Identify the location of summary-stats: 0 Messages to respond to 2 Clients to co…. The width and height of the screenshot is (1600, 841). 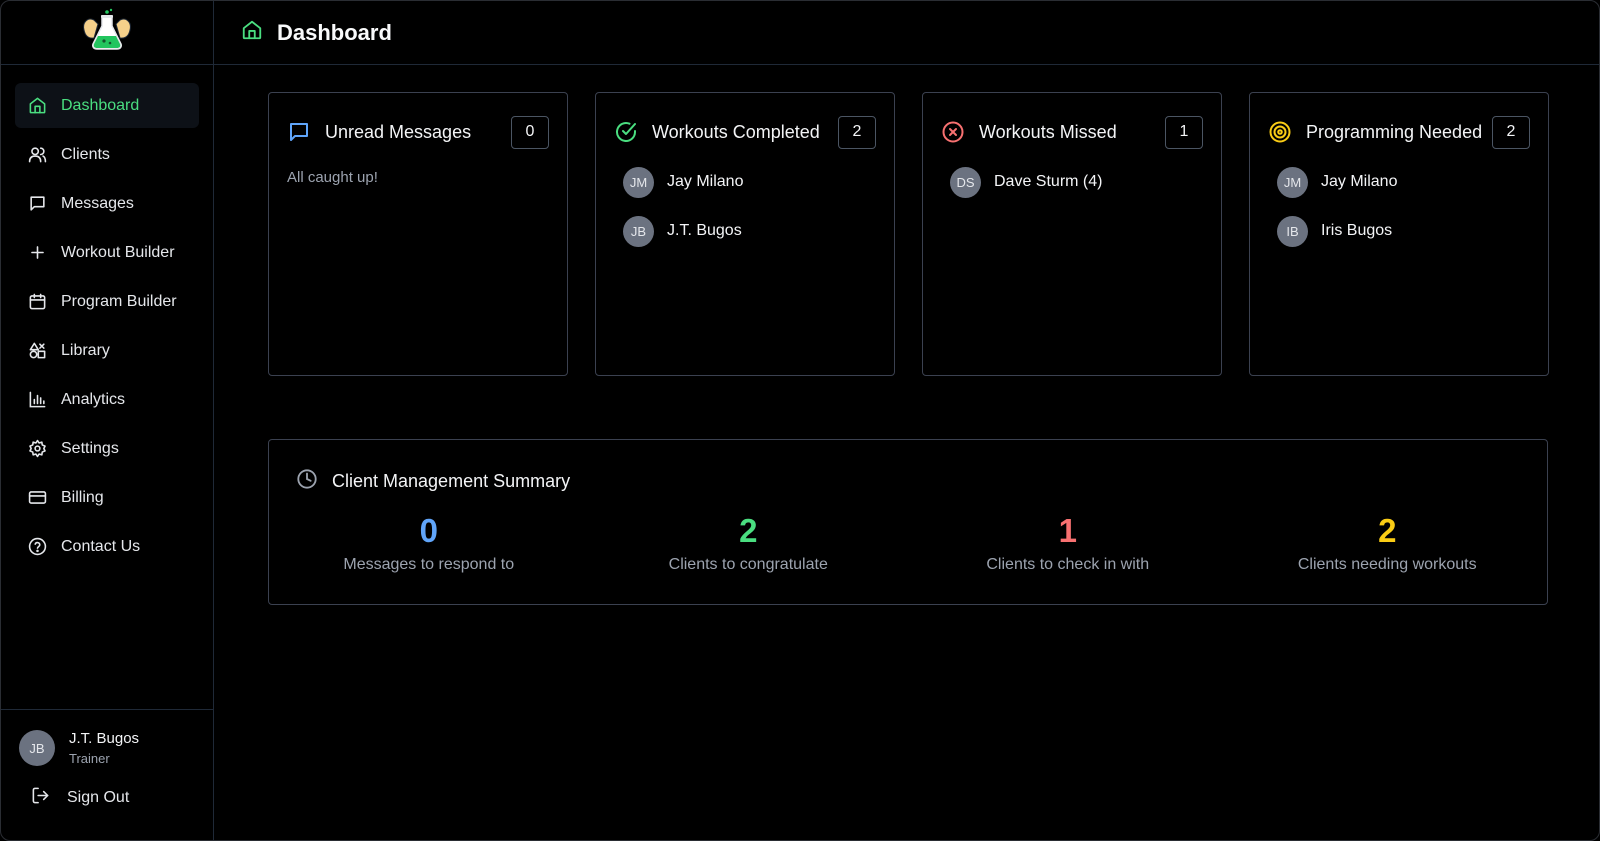
(908, 543).